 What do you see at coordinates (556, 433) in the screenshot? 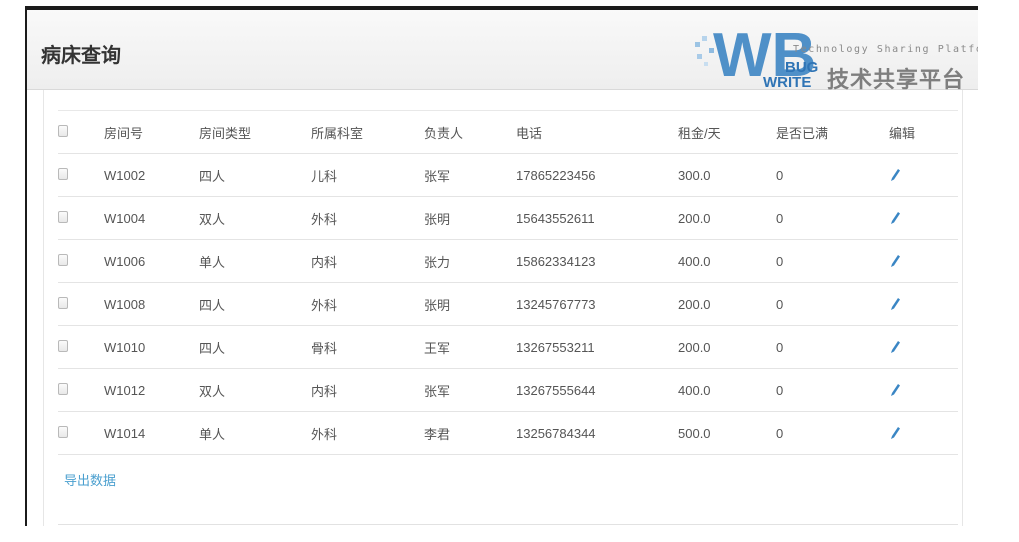
I see `phone-cell: 13256784344` at bounding box center [556, 433].